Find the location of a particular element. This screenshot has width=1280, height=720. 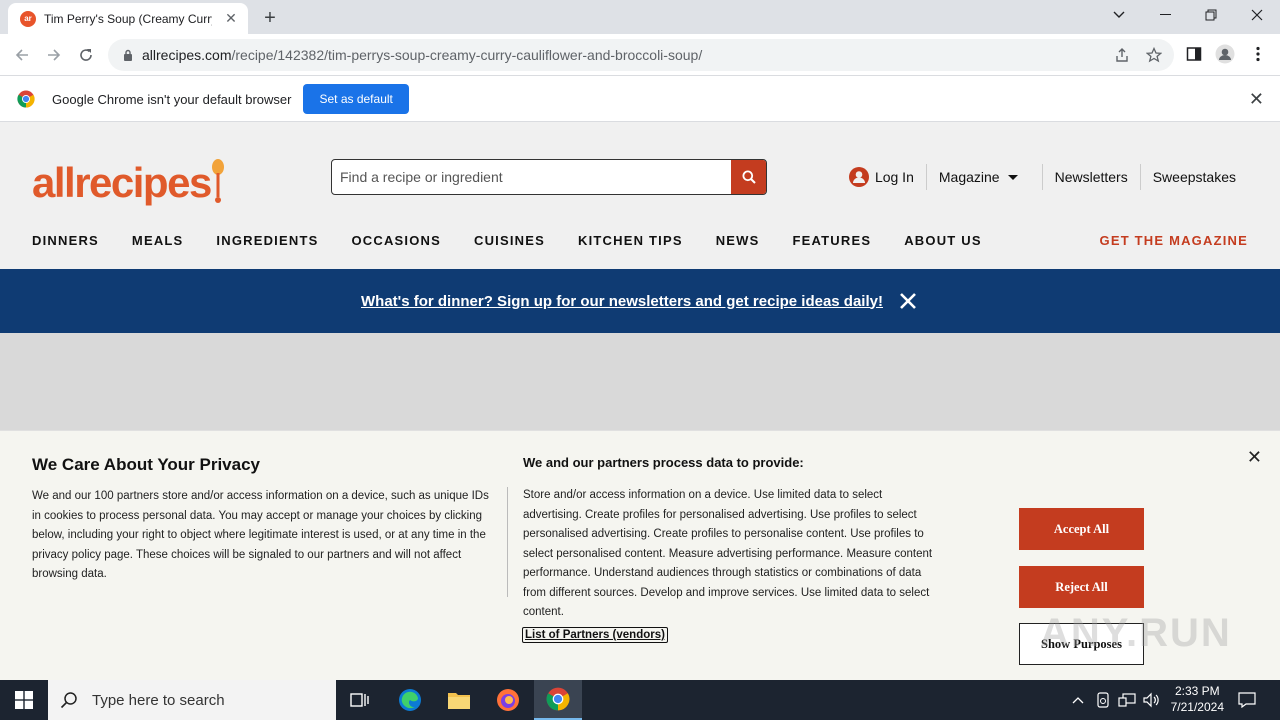

taskbar-search-placeholder: Type here to search is located at coordinates (158, 700).